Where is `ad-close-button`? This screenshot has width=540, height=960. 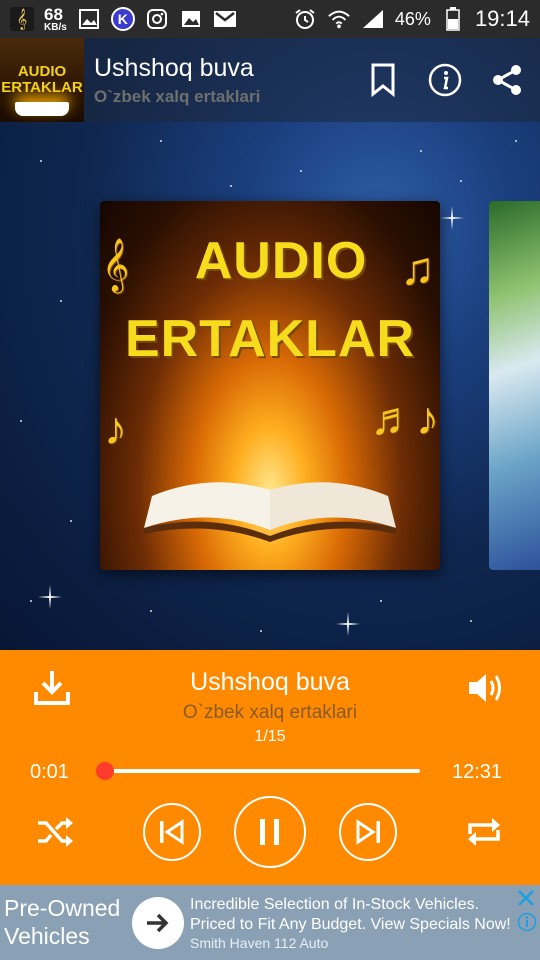 ad-close-button is located at coordinates (526, 898).